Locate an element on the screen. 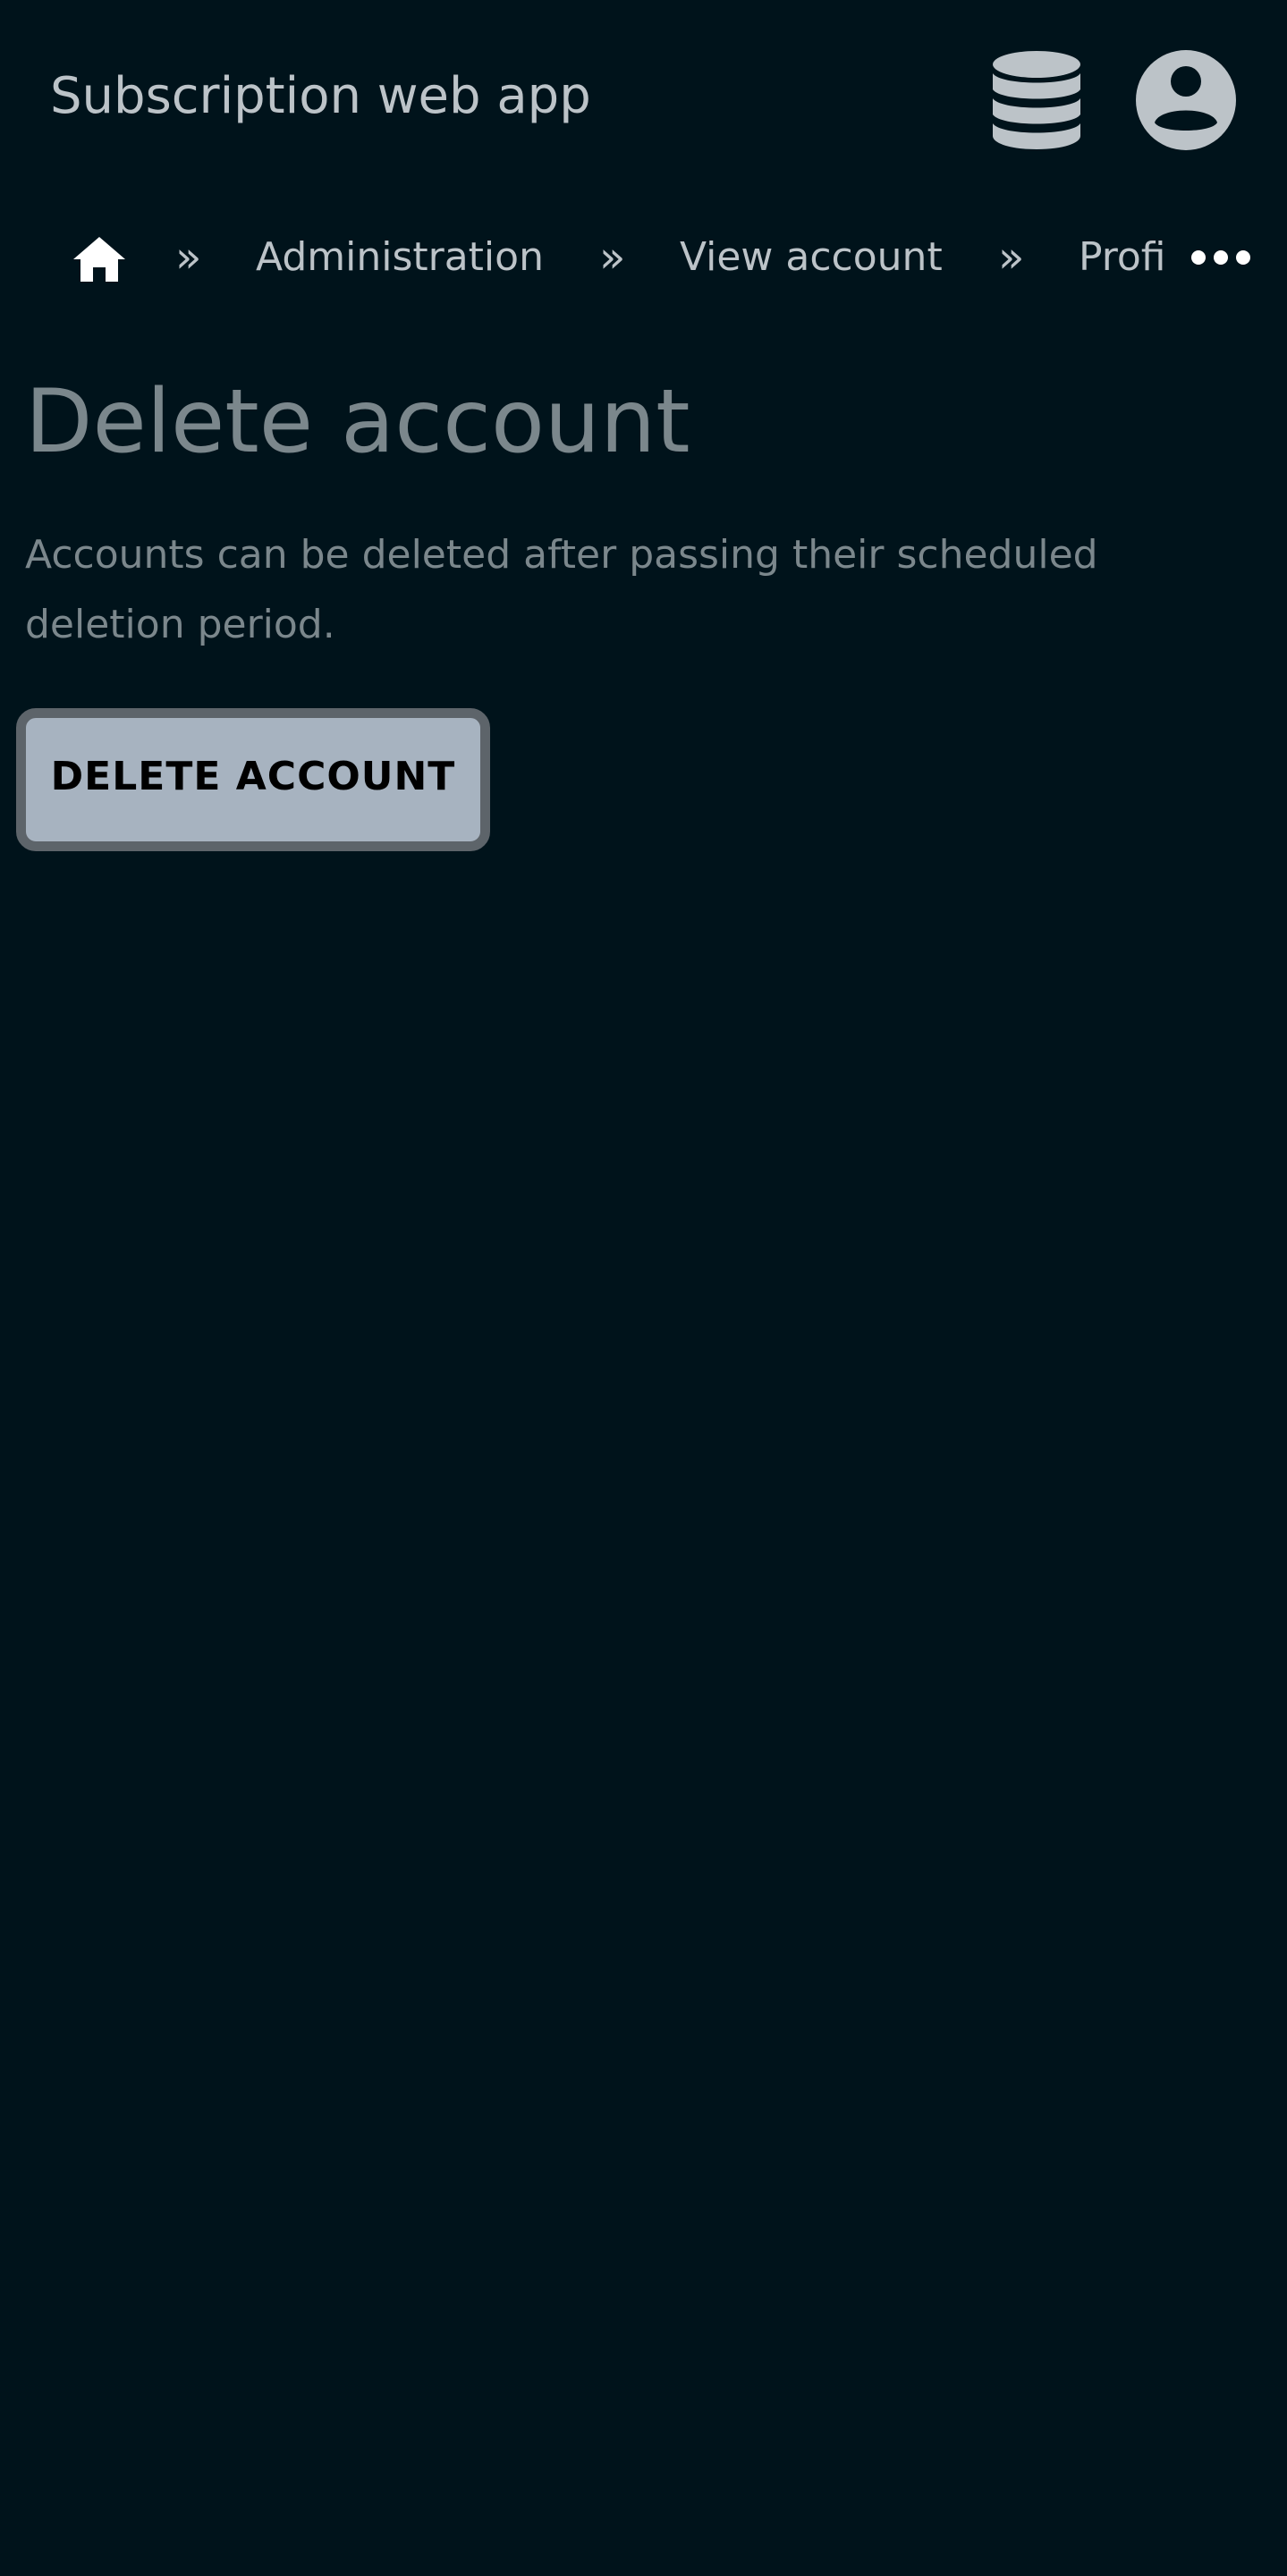 The width and height of the screenshot is (1287, 2576). delete-account-button: DELETE ACCOUNT is located at coordinates (253, 779).